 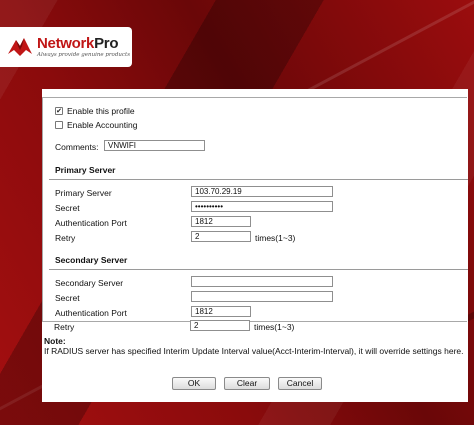 What do you see at coordinates (300, 383) in the screenshot?
I see `cancel-button: Cancel` at bounding box center [300, 383].